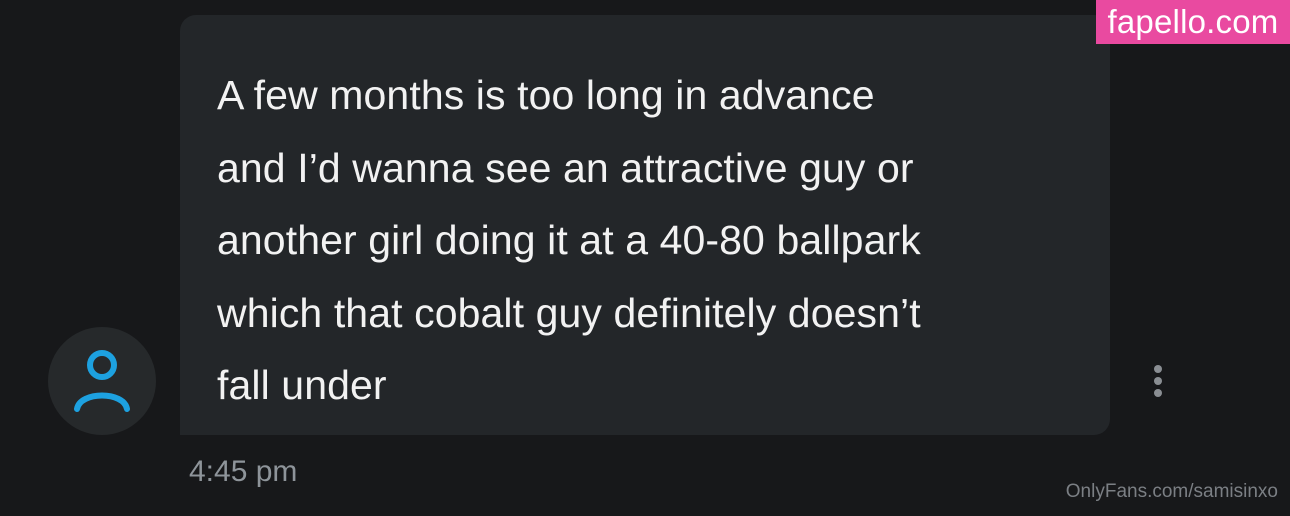  I want to click on watermark-onlyfans: OnlyFans.com/samisinxo, so click(1171, 491).